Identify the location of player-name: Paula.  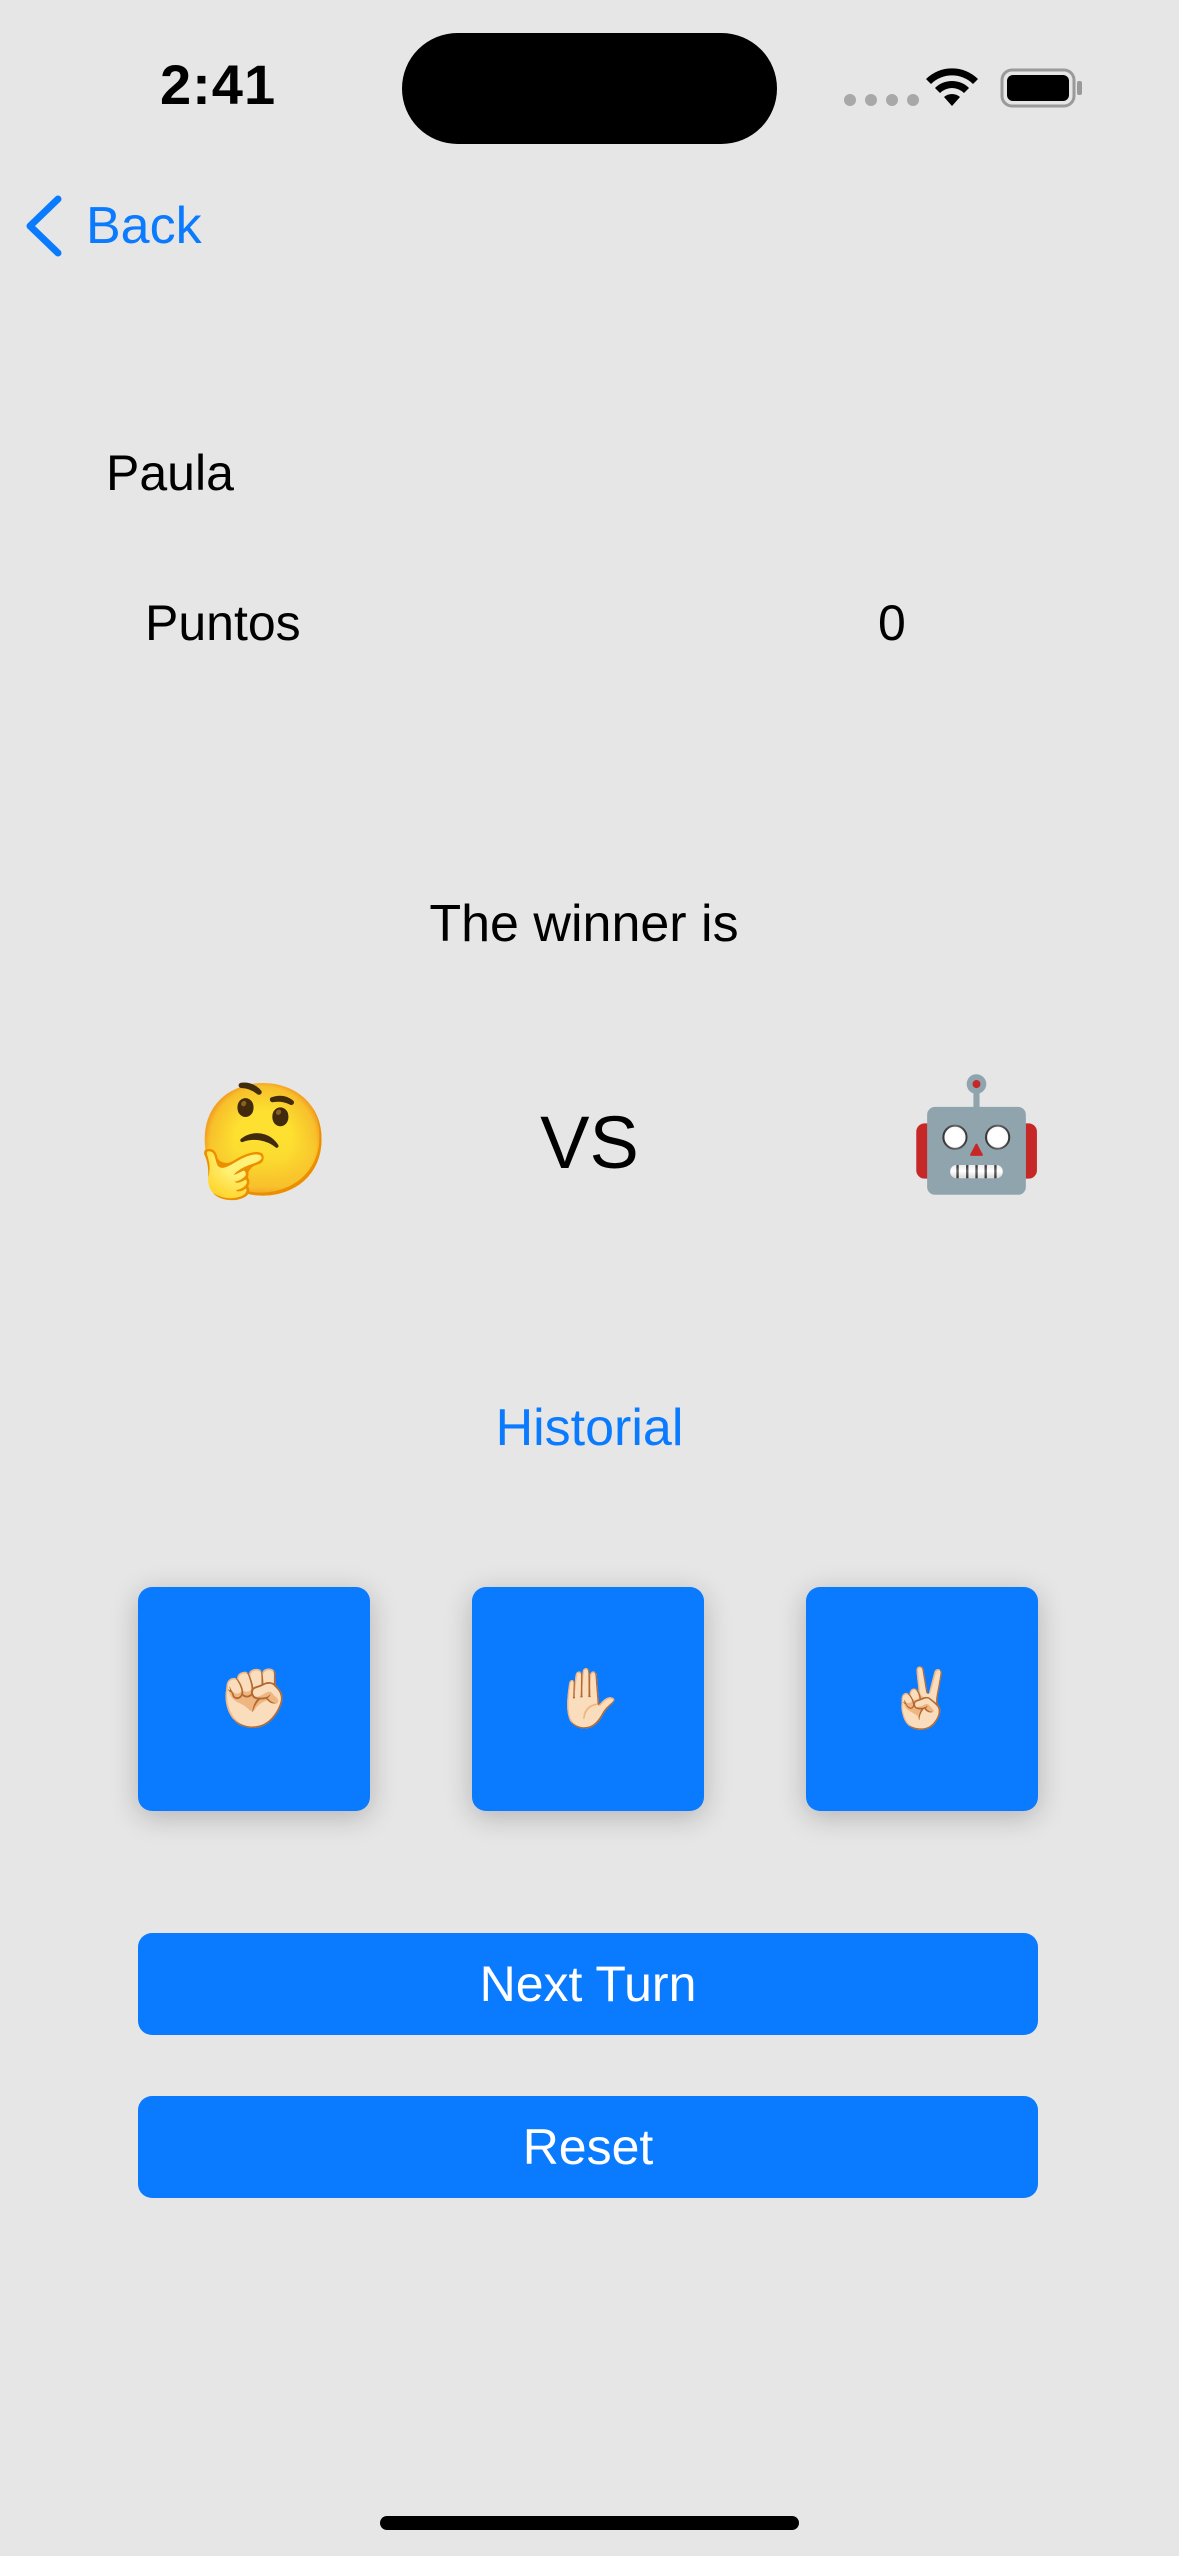
(170, 473).